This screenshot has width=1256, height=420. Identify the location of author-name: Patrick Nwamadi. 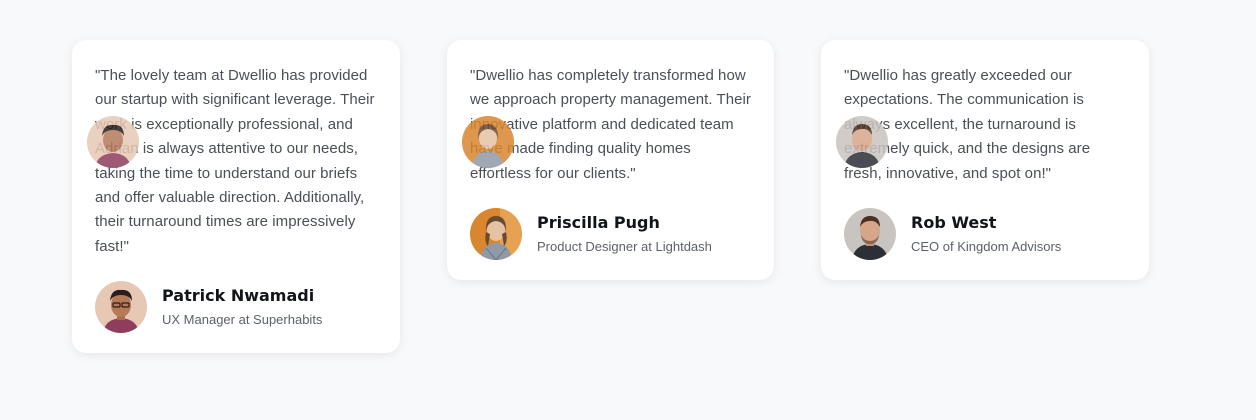
(238, 296).